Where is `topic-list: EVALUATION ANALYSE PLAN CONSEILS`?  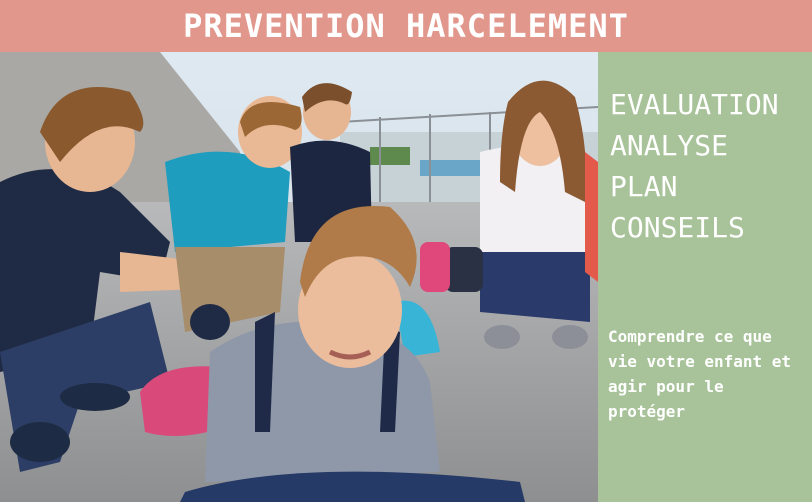 topic-list: EVALUATION ANALYSE PLAN CONSEILS is located at coordinates (694, 166).